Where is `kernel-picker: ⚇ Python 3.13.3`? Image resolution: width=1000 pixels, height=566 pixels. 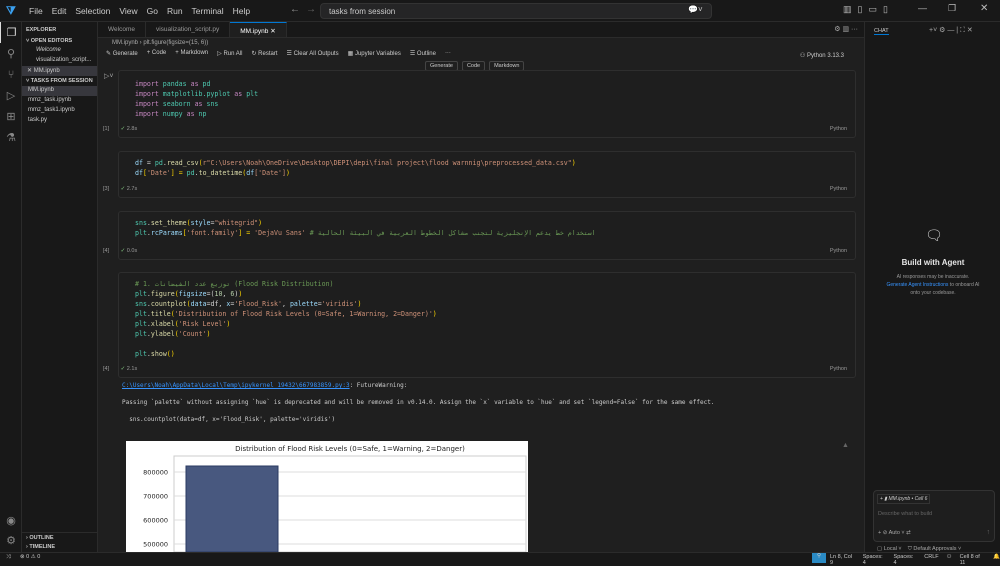
kernel-picker: ⚇ Python 3.13.3 is located at coordinates (822, 55).